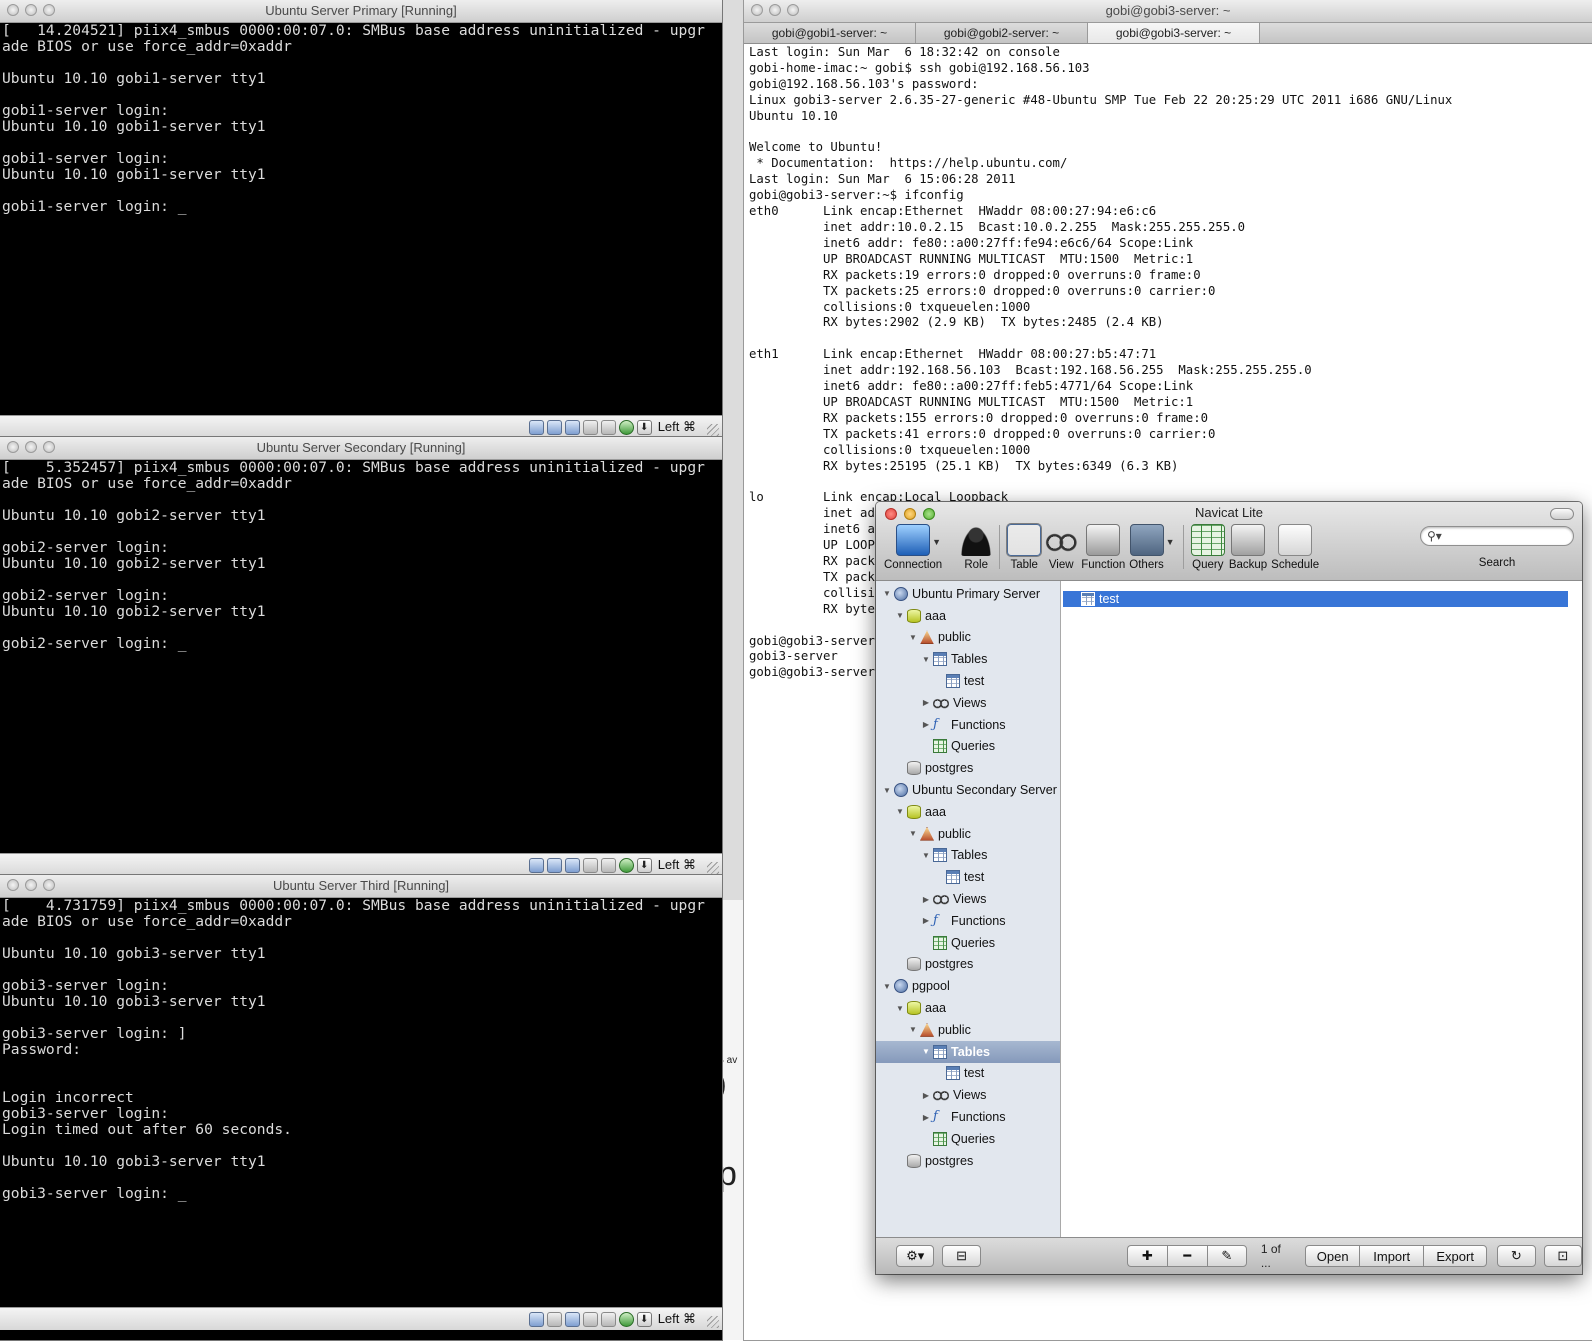  Describe the element at coordinates (1391, 1256) in the screenshot. I see `import-button: Import` at that location.